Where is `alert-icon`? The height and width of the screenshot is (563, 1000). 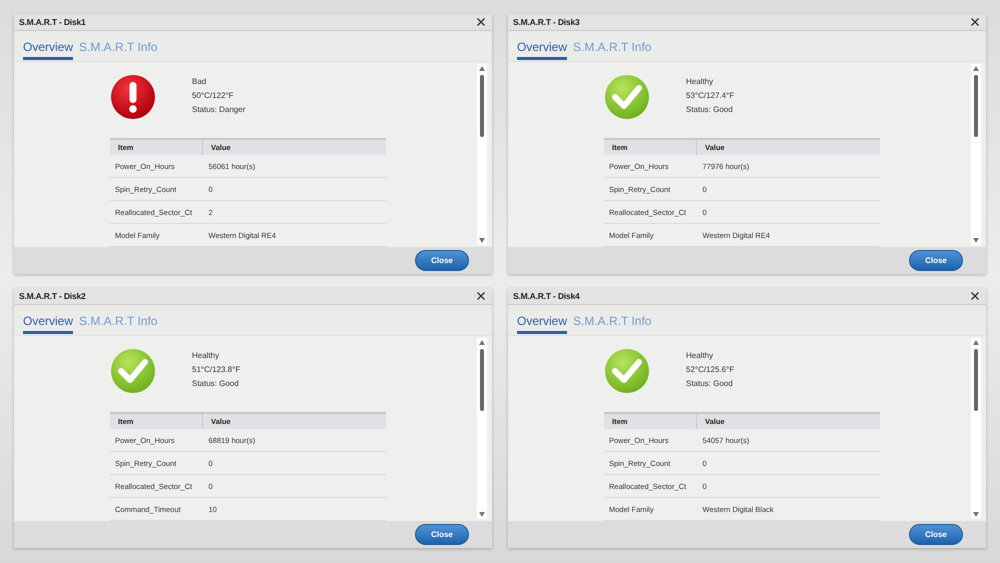 alert-icon is located at coordinates (133, 97).